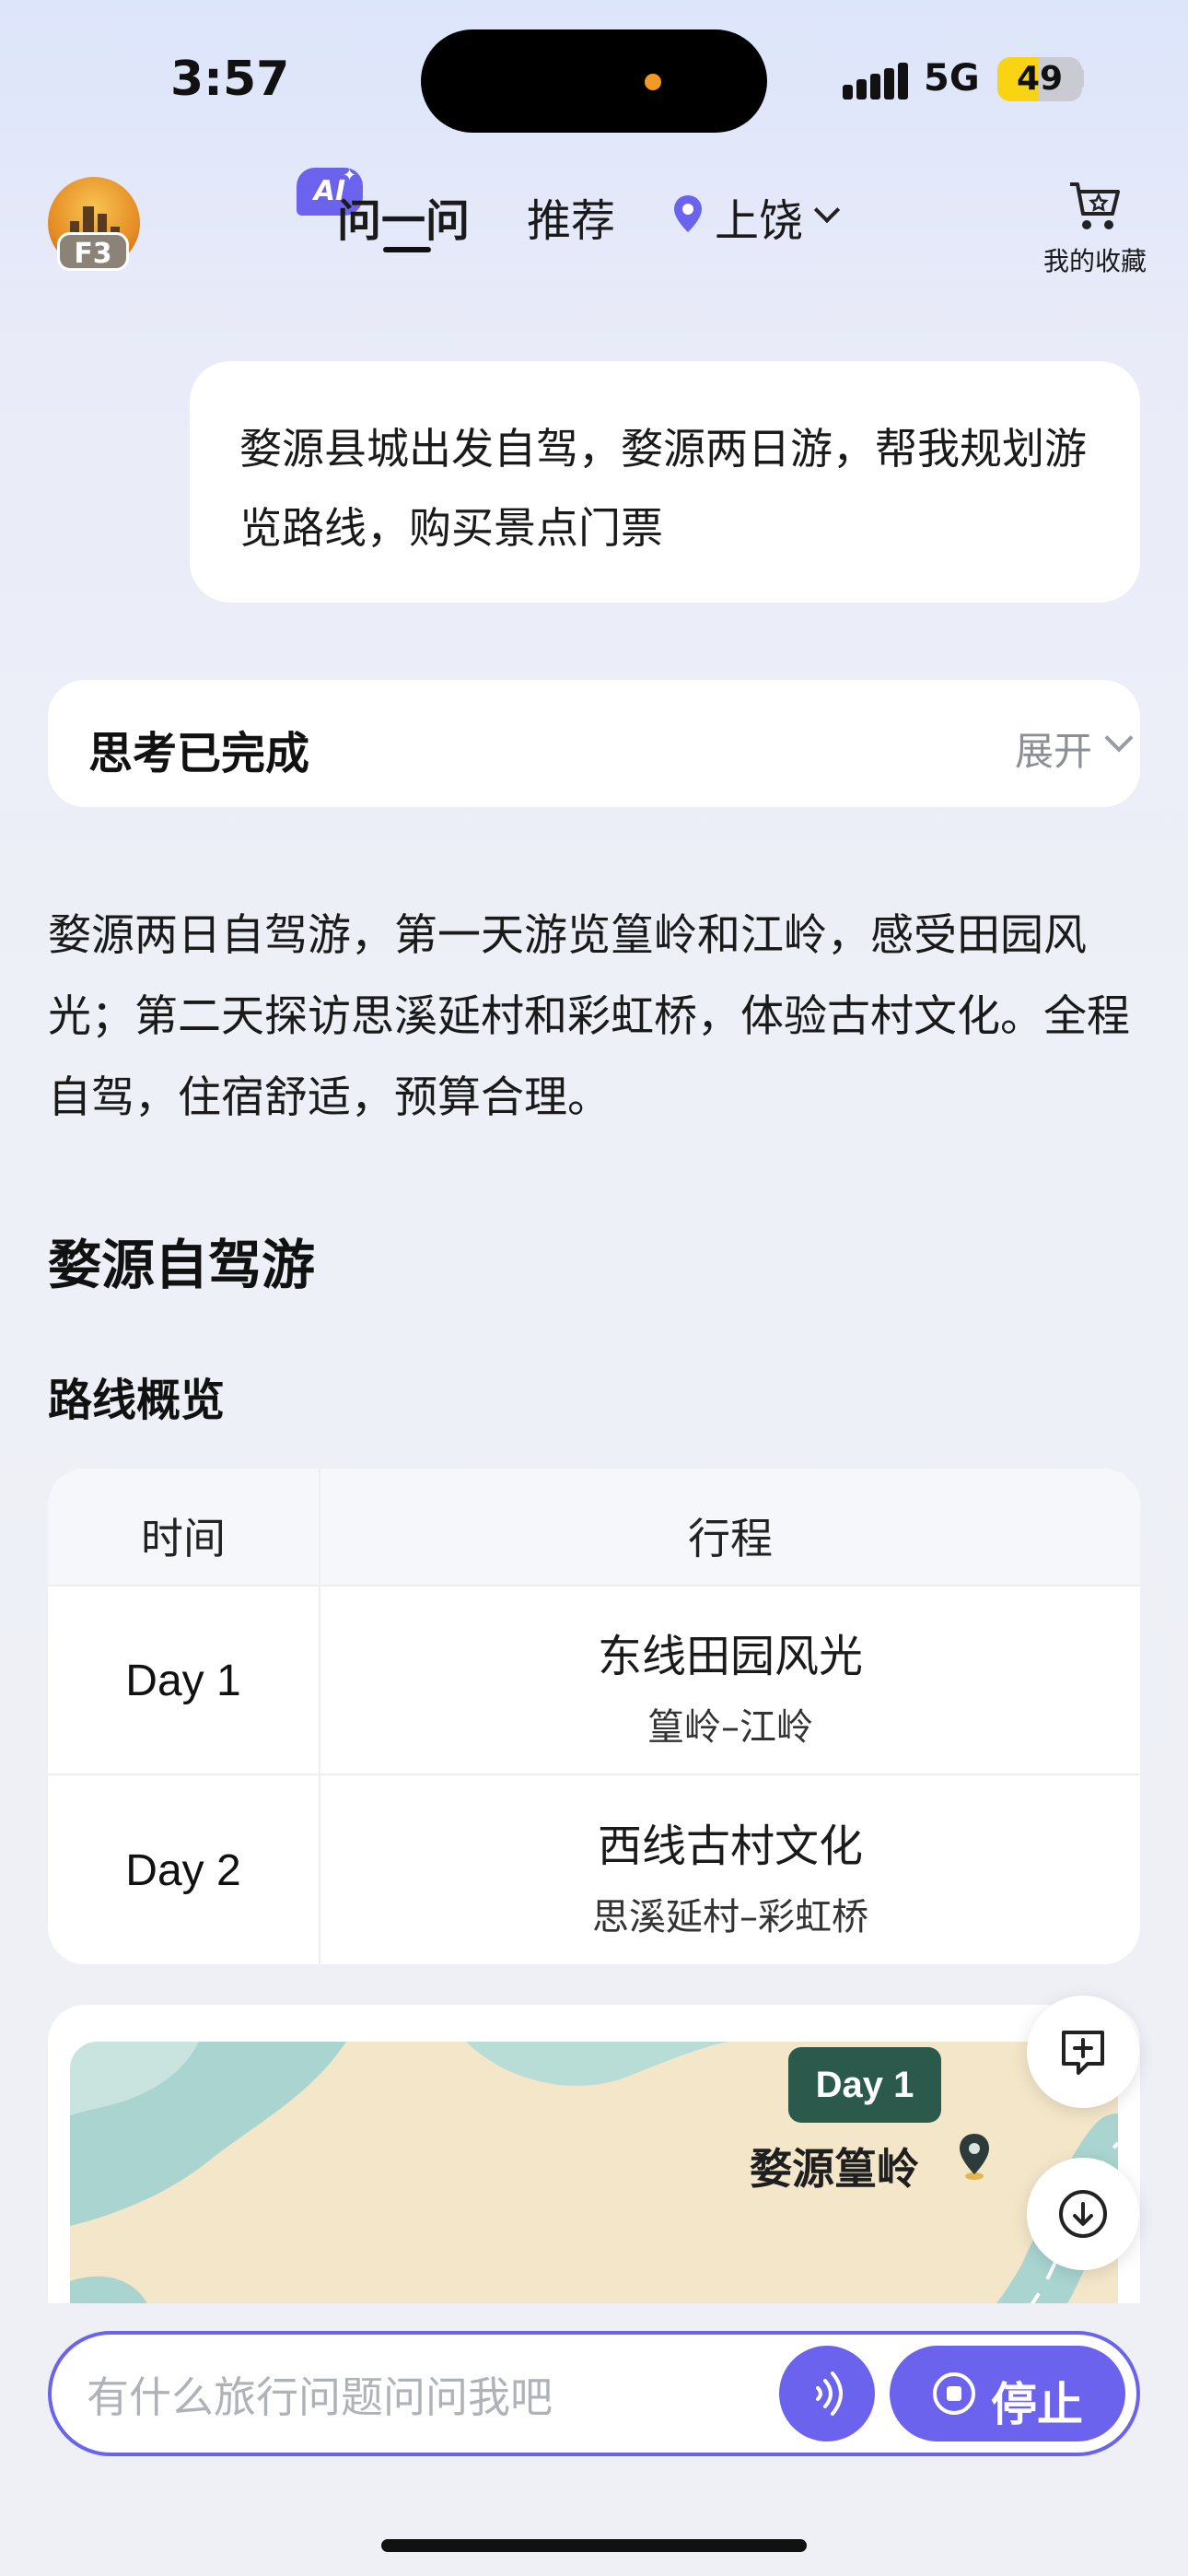 The image size is (1188, 2576). I want to click on thinking-title: 思考已完成, so click(199, 753).